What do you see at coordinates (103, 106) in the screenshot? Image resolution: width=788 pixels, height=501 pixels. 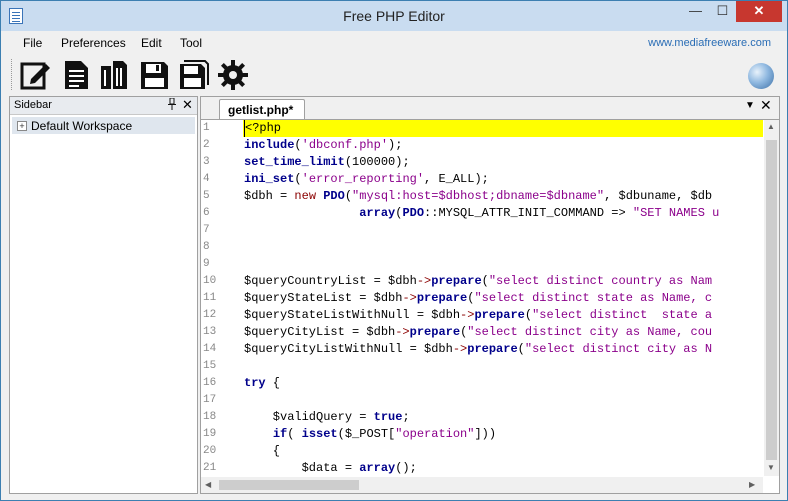 I see `sidebar-header: Sidebar ✕` at bounding box center [103, 106].